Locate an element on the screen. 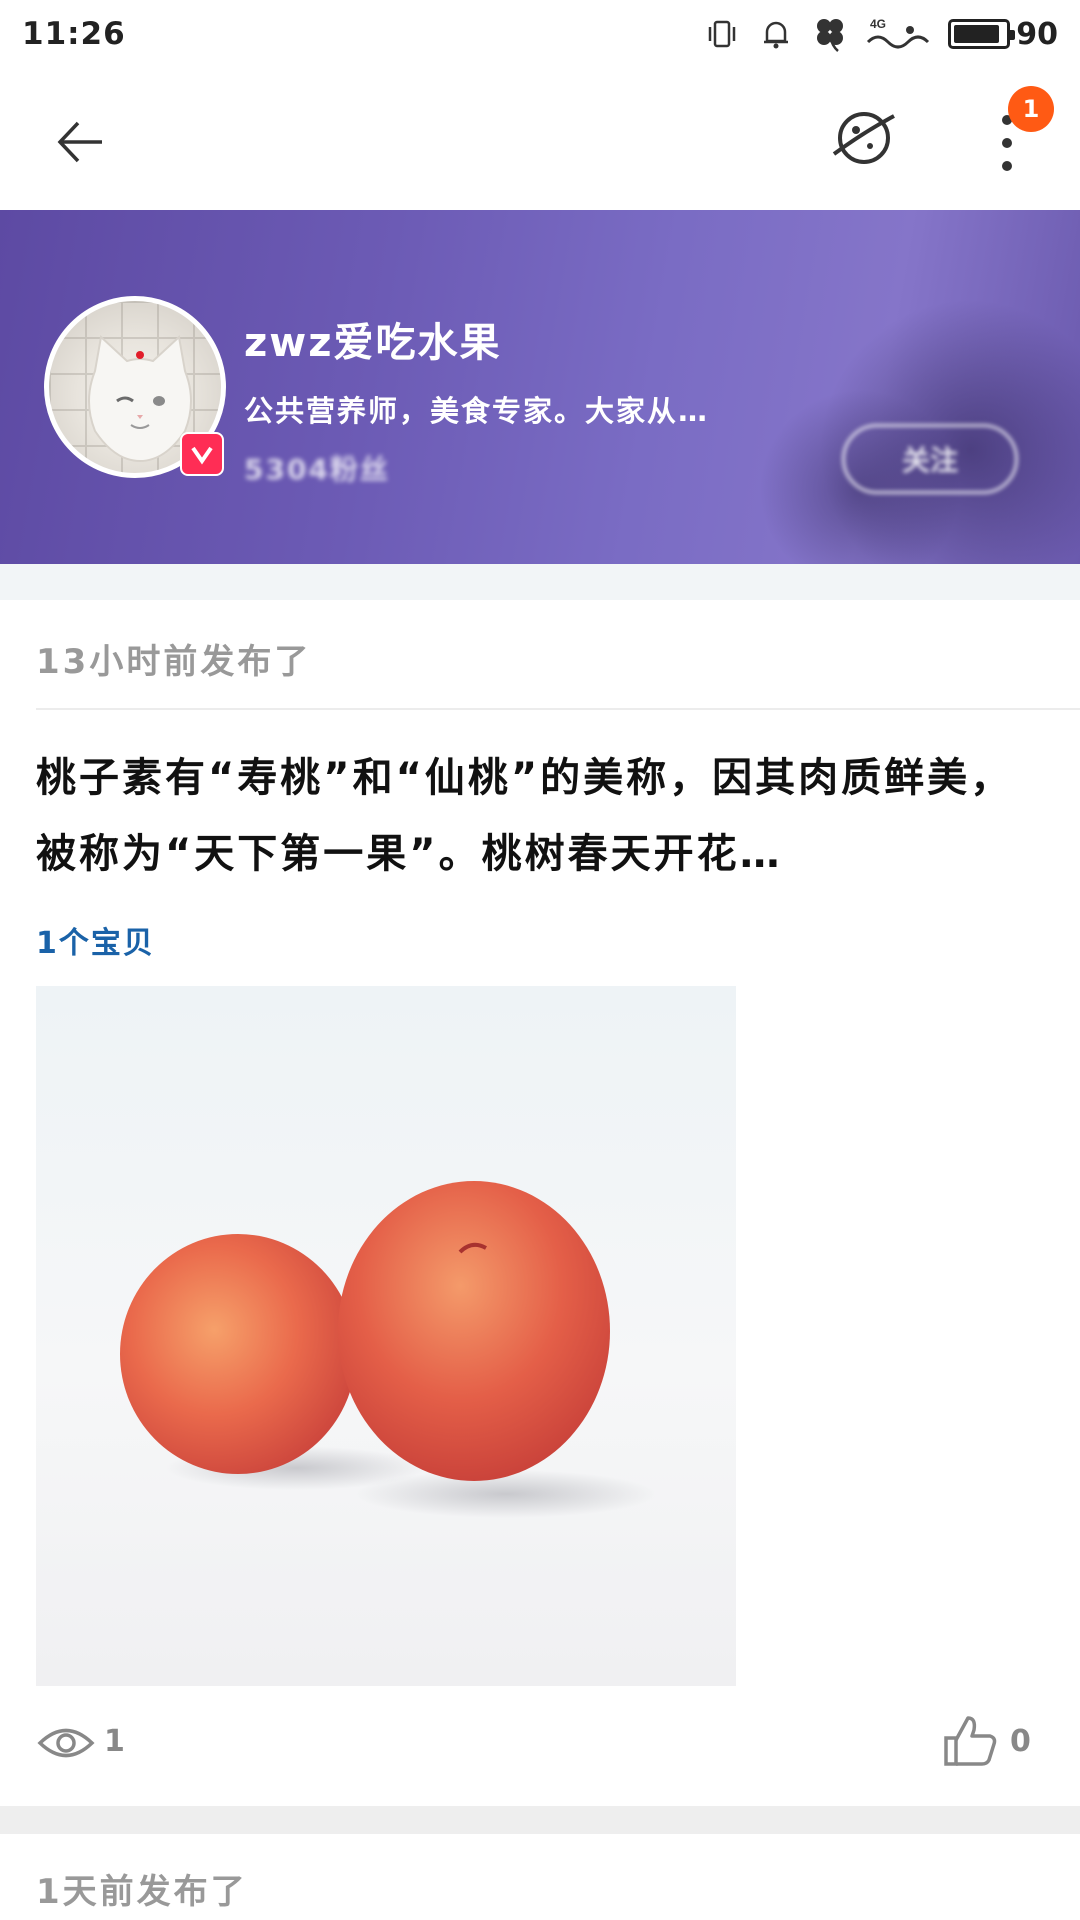 This screenshot has height=1920, width=1080. status-icons: 4G 90 is located at coordinates (880, 34).